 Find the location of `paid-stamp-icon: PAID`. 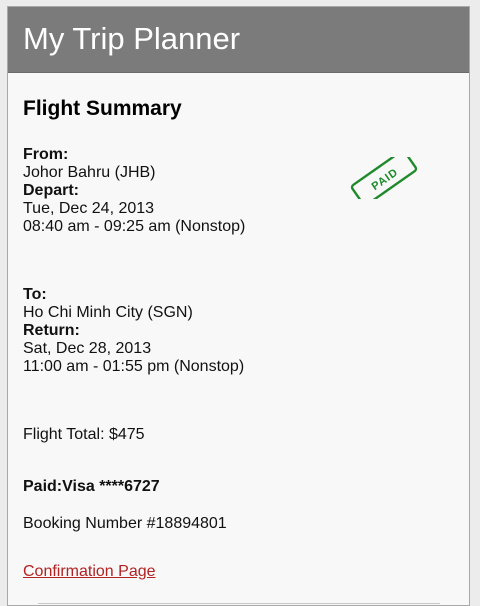

paid-stamp-icon: PAID is located at coordinates (384, 178).